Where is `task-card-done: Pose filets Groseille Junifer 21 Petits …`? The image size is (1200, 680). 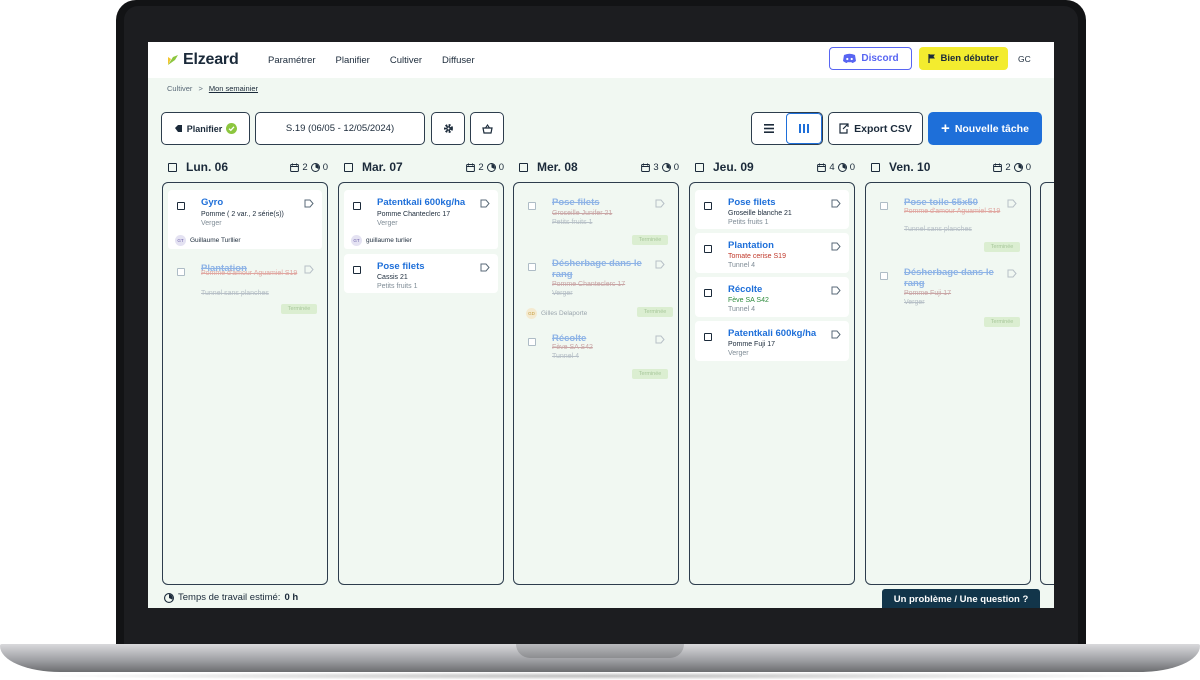
task-card-done: Pose filets Groseille Junifer 21 Petits … is located at coordinates (596, 219).